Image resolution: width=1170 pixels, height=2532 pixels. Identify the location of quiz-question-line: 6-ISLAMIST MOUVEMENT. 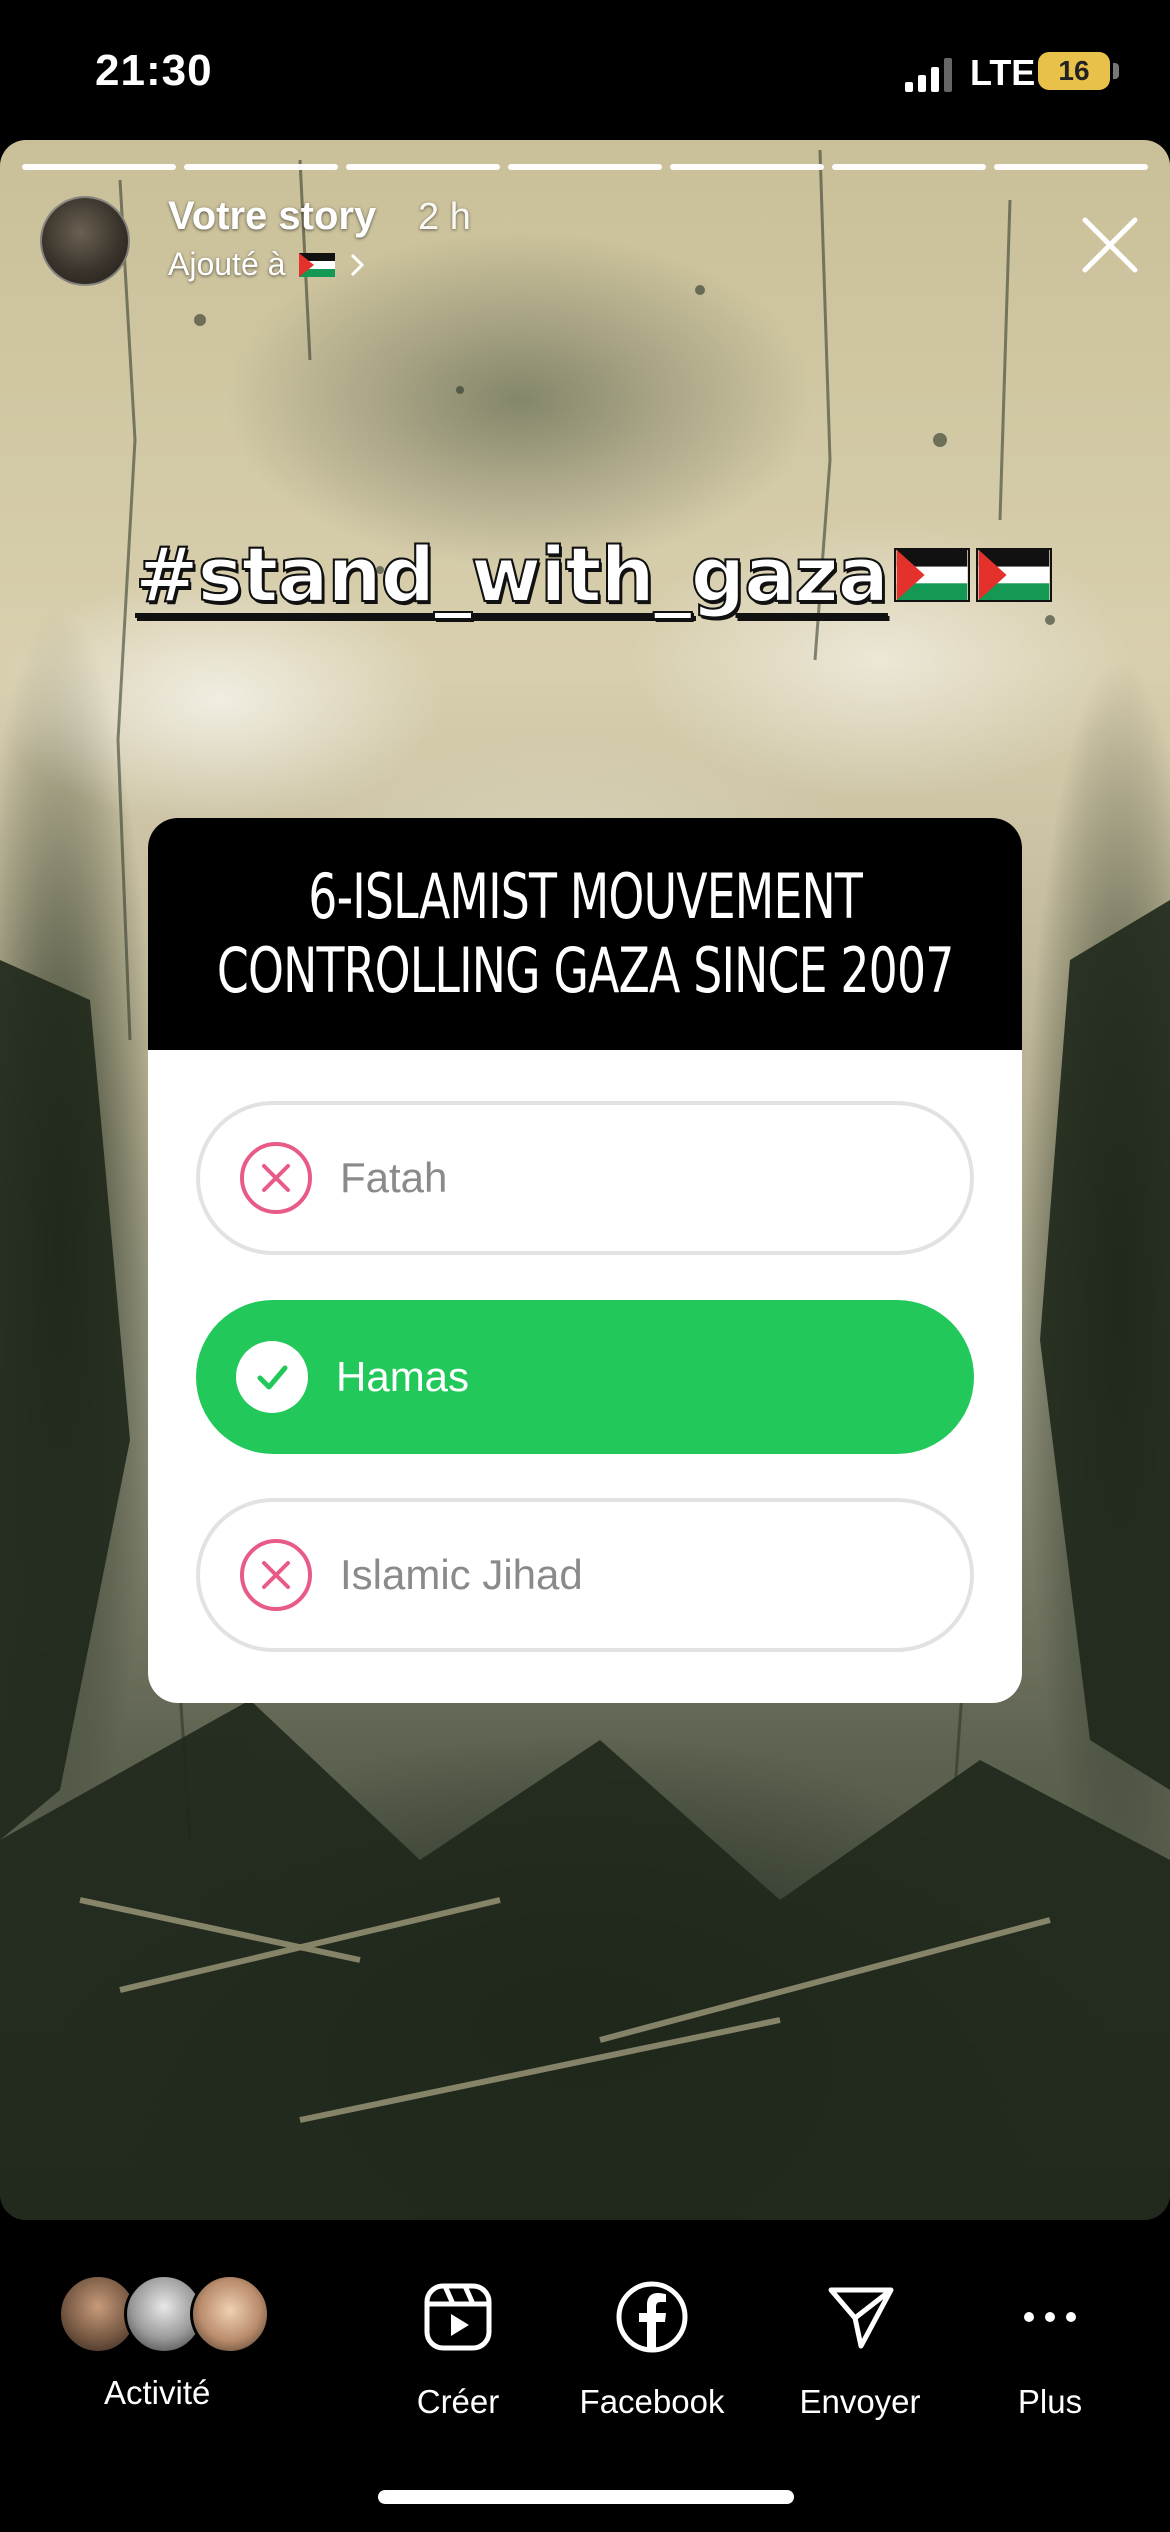
(585, 896).